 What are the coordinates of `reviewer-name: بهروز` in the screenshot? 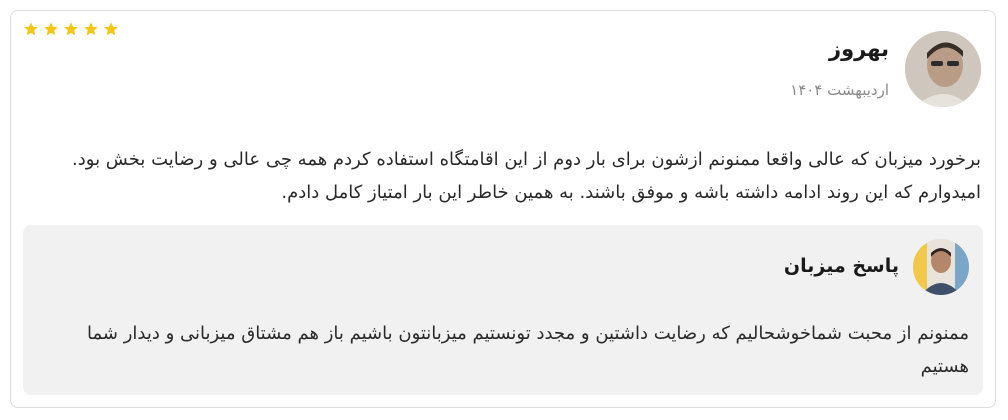 It's located at (859, 49).